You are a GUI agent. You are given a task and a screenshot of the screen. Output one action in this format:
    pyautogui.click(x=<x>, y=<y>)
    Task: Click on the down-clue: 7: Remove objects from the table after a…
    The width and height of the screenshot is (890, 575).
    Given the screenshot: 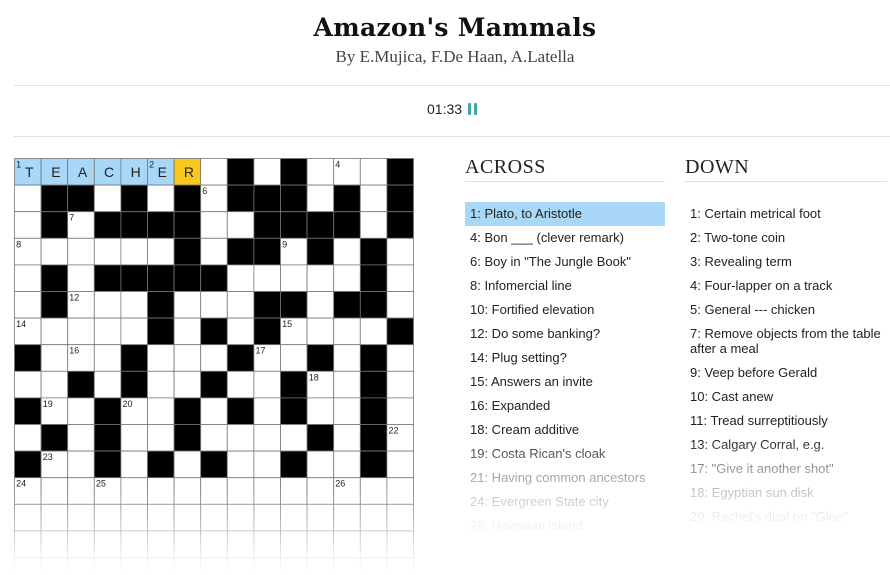 What is the action you would take?
    pyautogui.click(x=786, y=341)
    